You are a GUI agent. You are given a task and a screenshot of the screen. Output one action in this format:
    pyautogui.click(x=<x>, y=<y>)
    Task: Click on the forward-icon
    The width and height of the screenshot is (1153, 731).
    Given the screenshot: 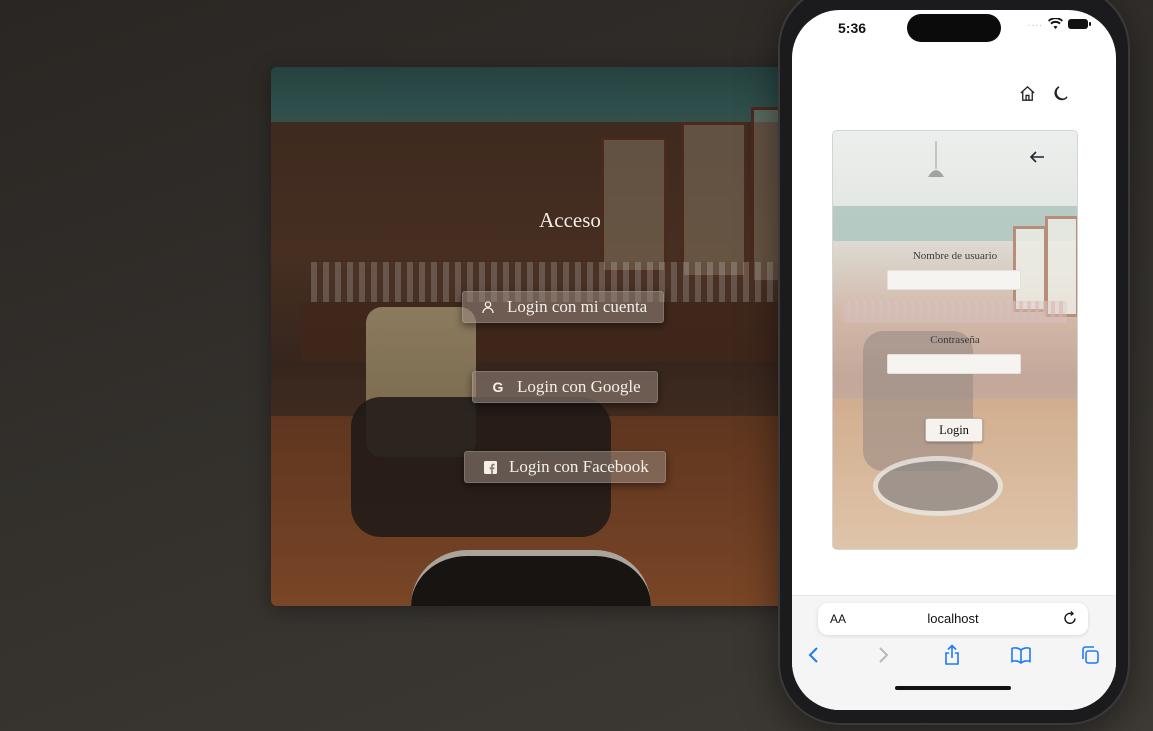 What is the action you would take?
    pyautogui.click(x=883, y=655)
    